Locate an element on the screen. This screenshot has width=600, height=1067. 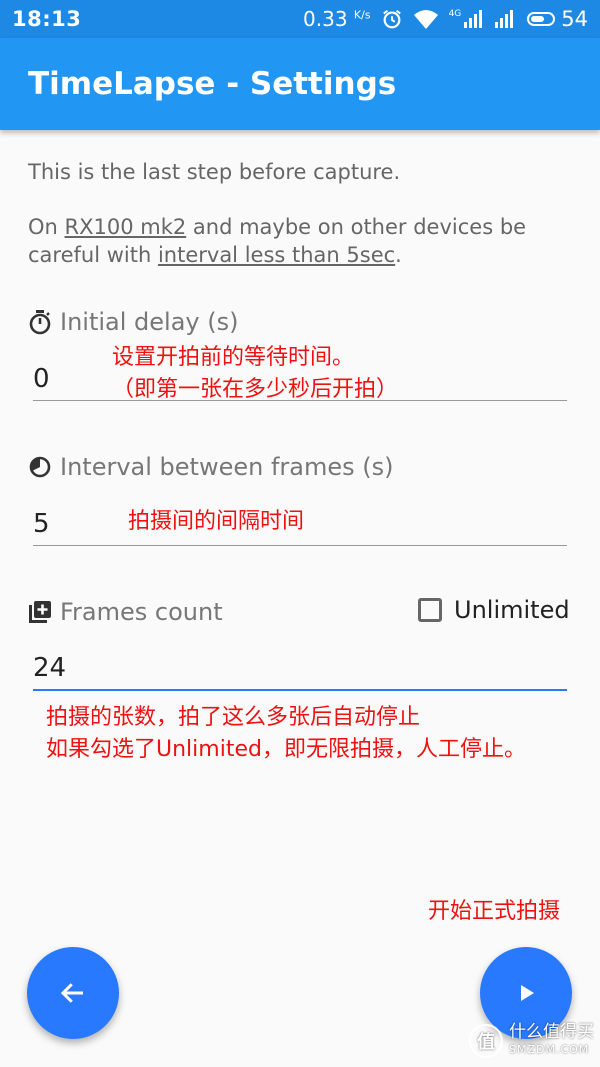
watermark: 值 什么值得买 SMZDM.COM is located at coordinates (531, 1041).